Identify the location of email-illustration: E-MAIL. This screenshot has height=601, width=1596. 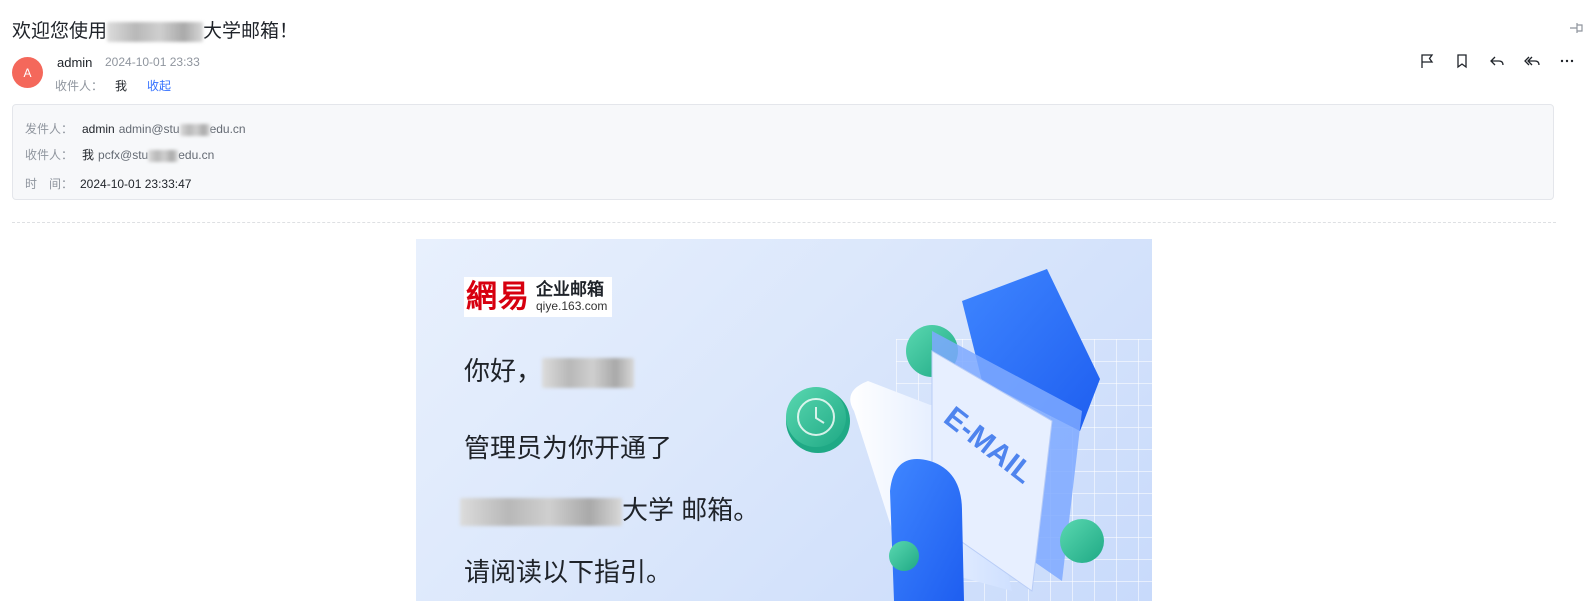
(945, 435).